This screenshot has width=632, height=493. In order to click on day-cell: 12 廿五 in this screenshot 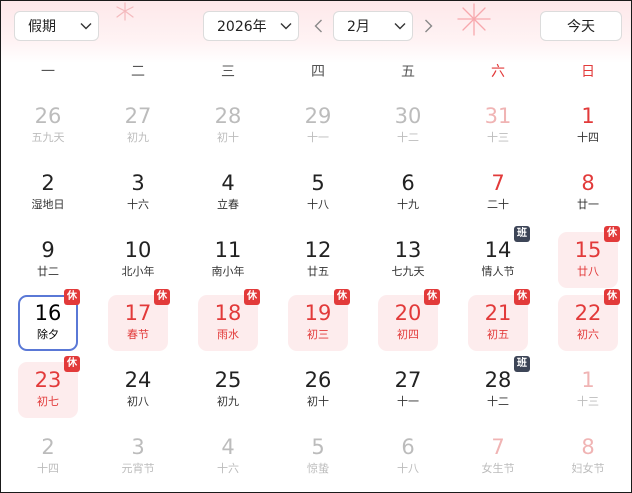, I will do `click(318, 260)`.